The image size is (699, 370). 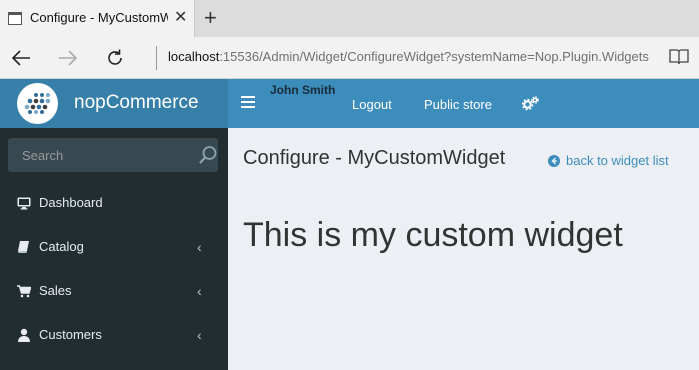 What do you see at coordinates (194, 56) in the screenshot?
I see `url-host: localhost` at bounding box center [194, 56].